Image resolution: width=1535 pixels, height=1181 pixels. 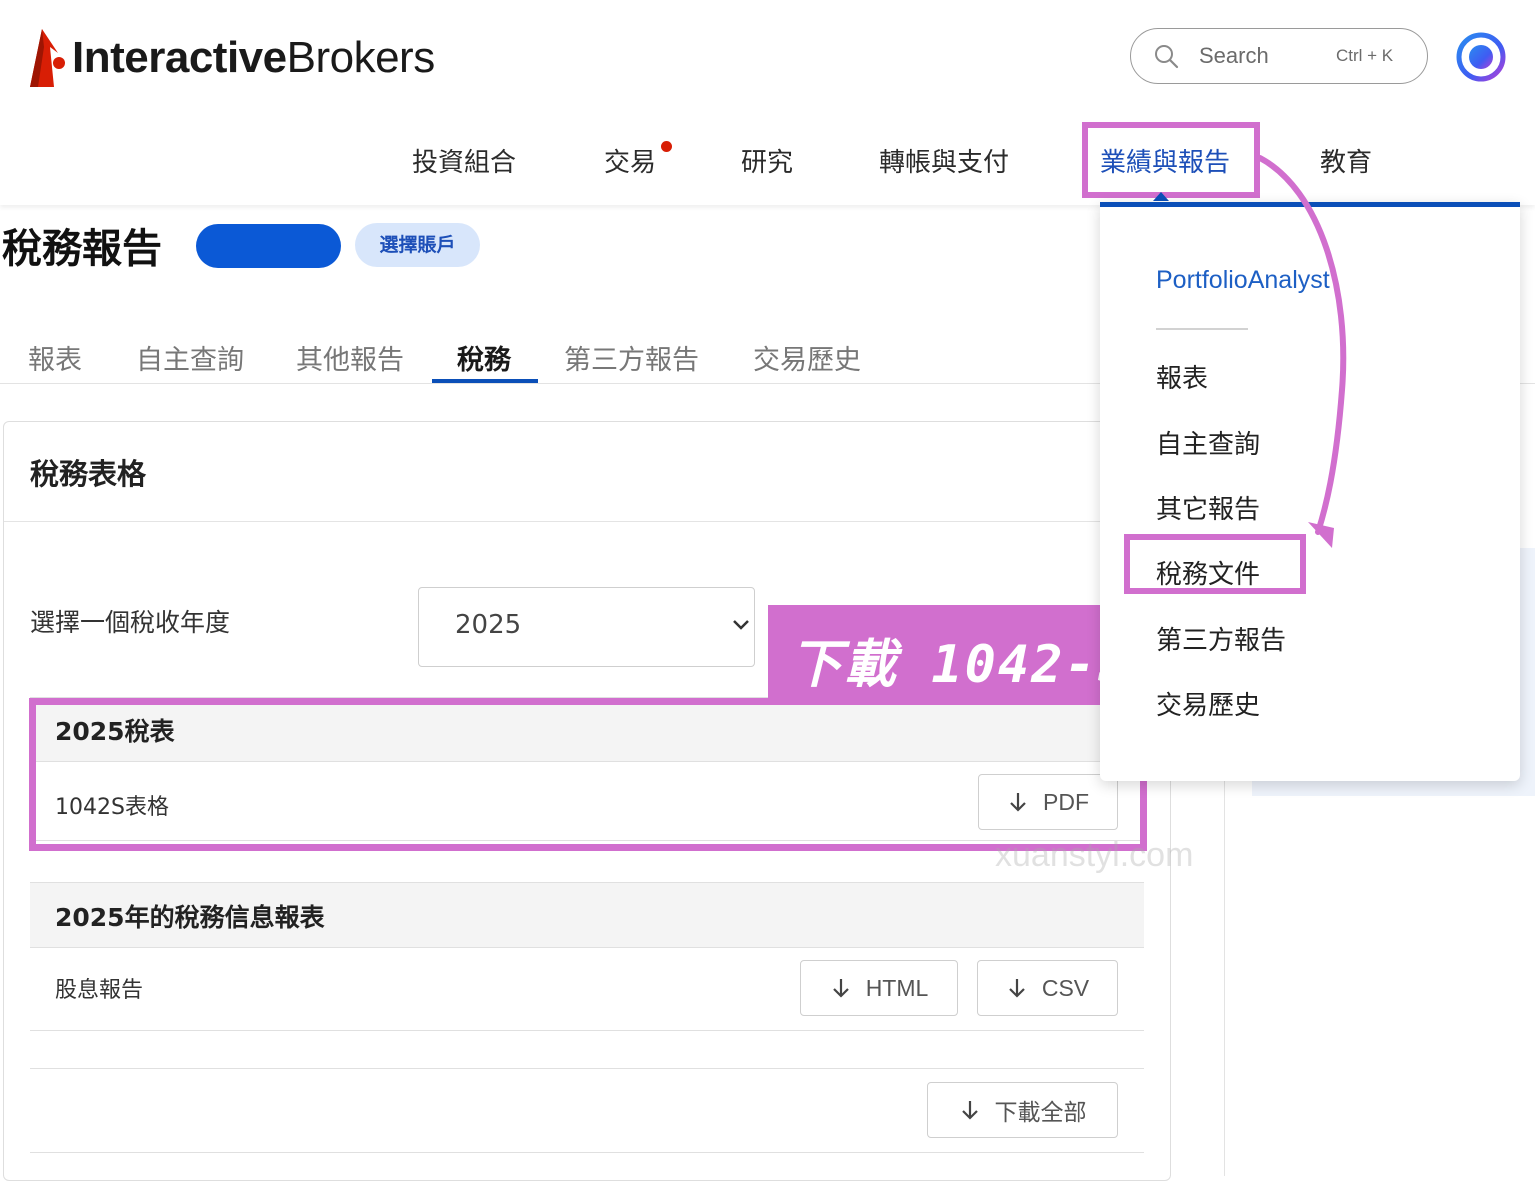 What do you see at coordinates (82, 249) in the screenshot?
I see `page-title: 稅務報告` at bounding box center [82, 249].